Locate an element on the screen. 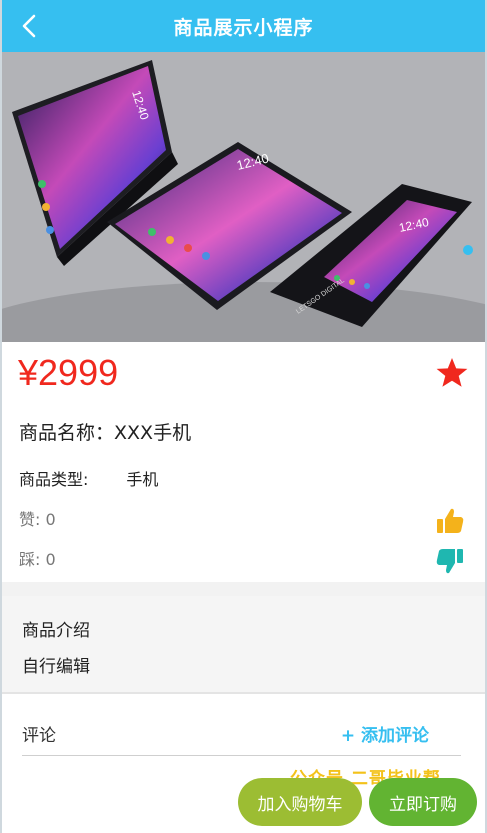 The height and width of the screenshot is (833, 487). intro-content: 自行编辑 is located at coordinates (56, 667).